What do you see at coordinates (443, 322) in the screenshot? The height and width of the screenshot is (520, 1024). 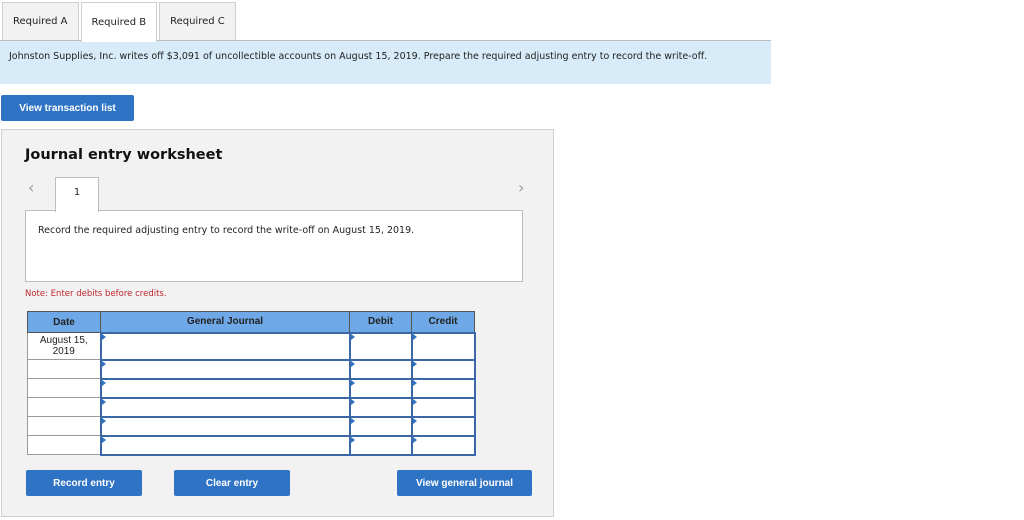 I see `header-credit: Credit` at bounding box center [443, 322].